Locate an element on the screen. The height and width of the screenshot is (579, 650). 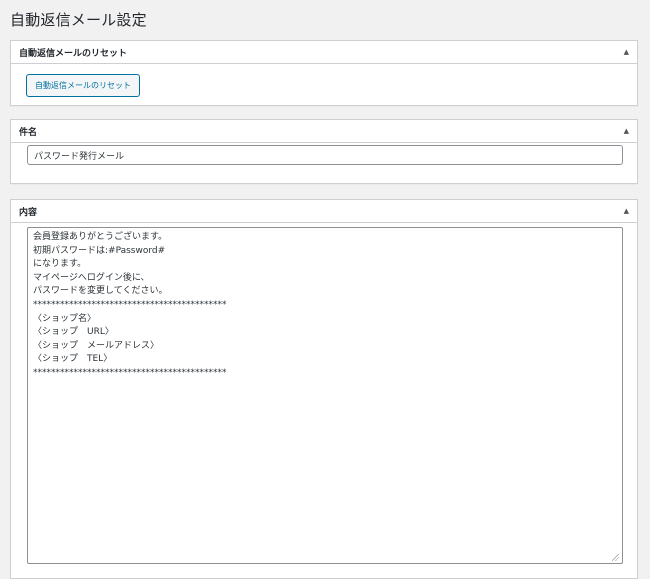
reset-postbox-title: 自動返信メールのリセット is located at coordinates (73, 53).